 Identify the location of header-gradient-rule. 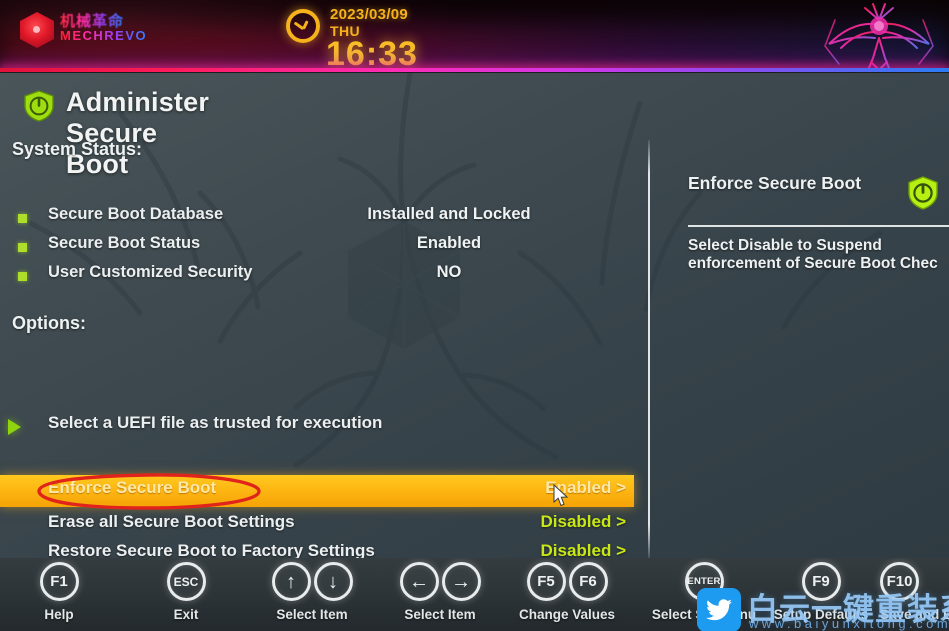
(474, 70).